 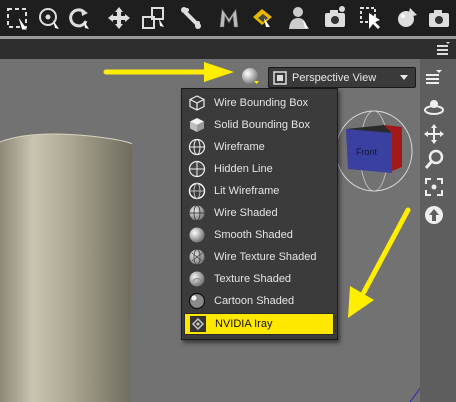 I want to click on menu-item-lit-wireframe: Lit Wireframe, so click(x=259, y=191).